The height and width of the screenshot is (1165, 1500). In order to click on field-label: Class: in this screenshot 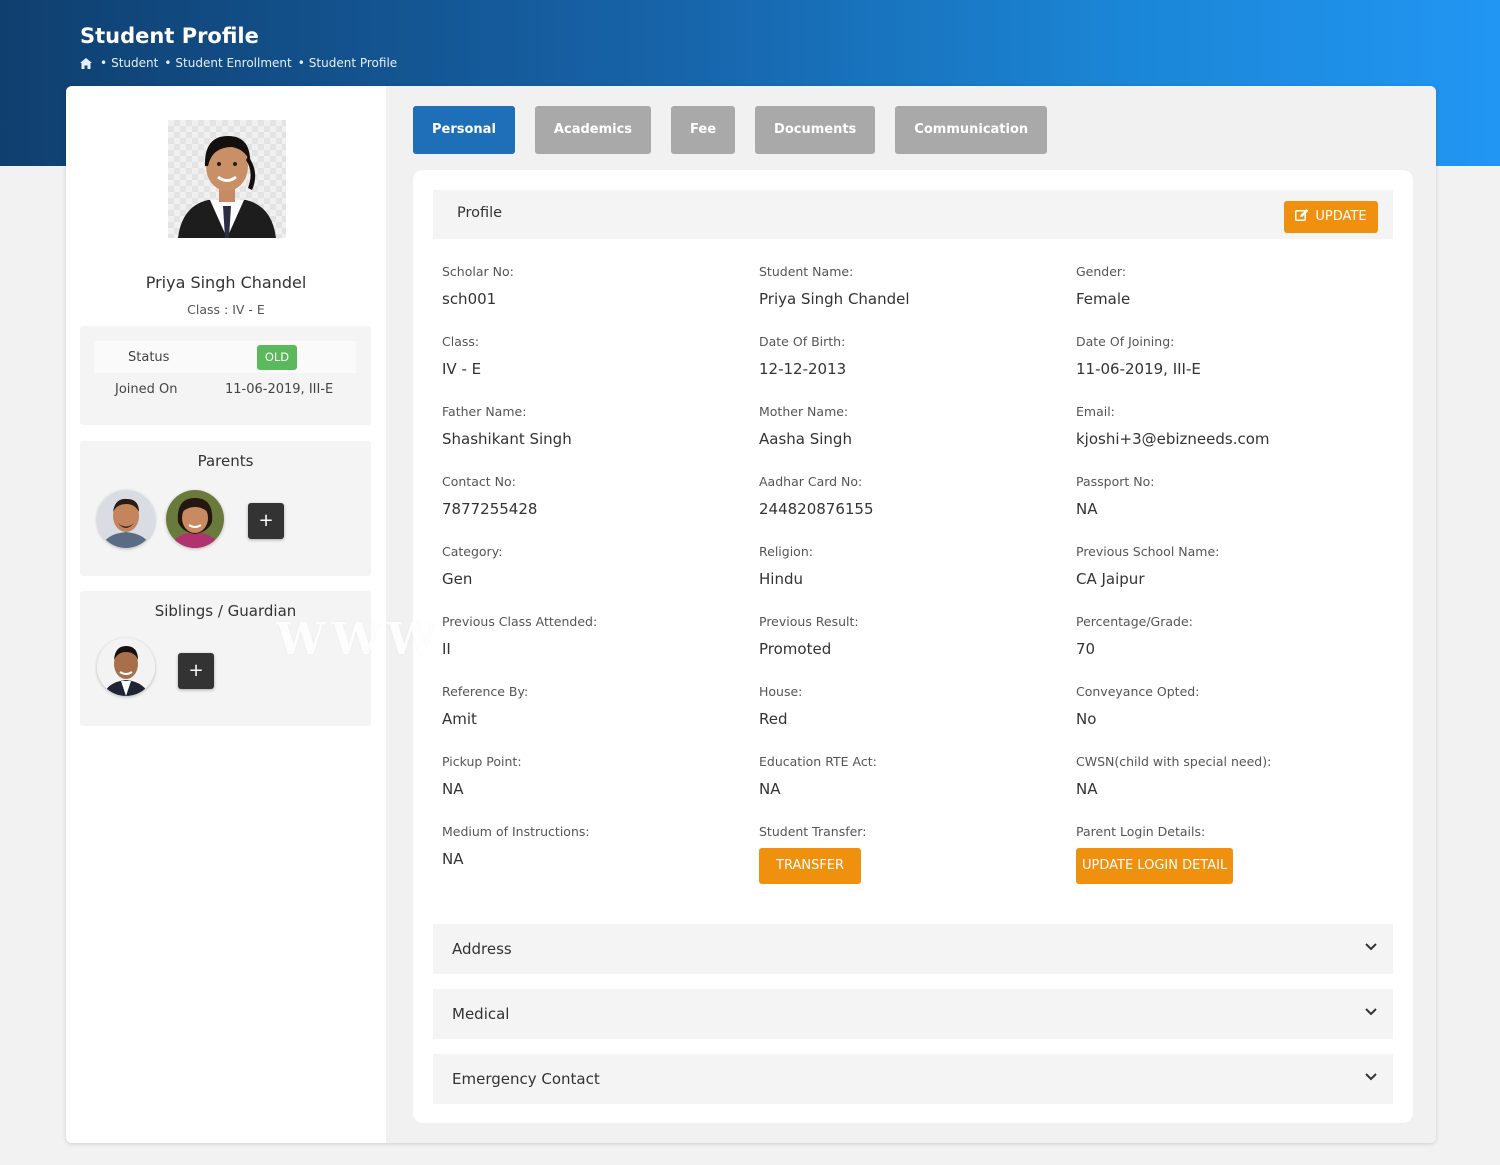, I will do `click(461, 341)`.